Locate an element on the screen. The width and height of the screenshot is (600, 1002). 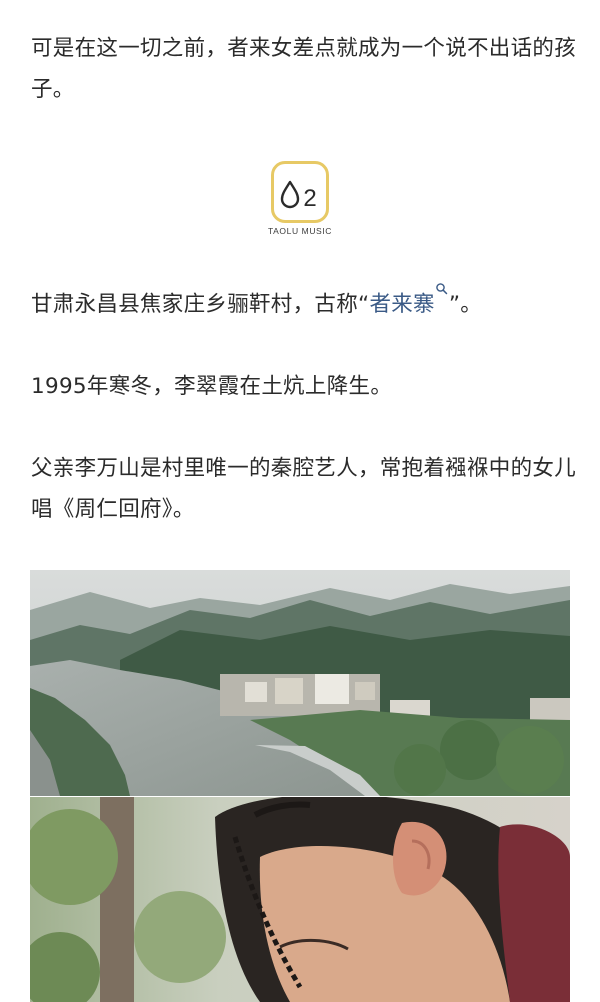
keyword-link: 者来寨 is located at coordinates (408, 300).